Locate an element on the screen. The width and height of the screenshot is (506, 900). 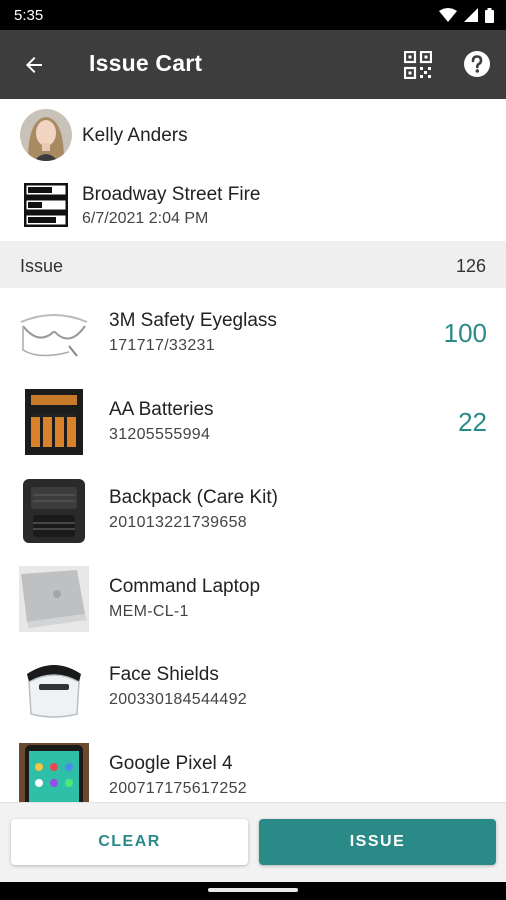
list-item: AA Batteries 31205555994 22 is located at coordinates (253, 421).